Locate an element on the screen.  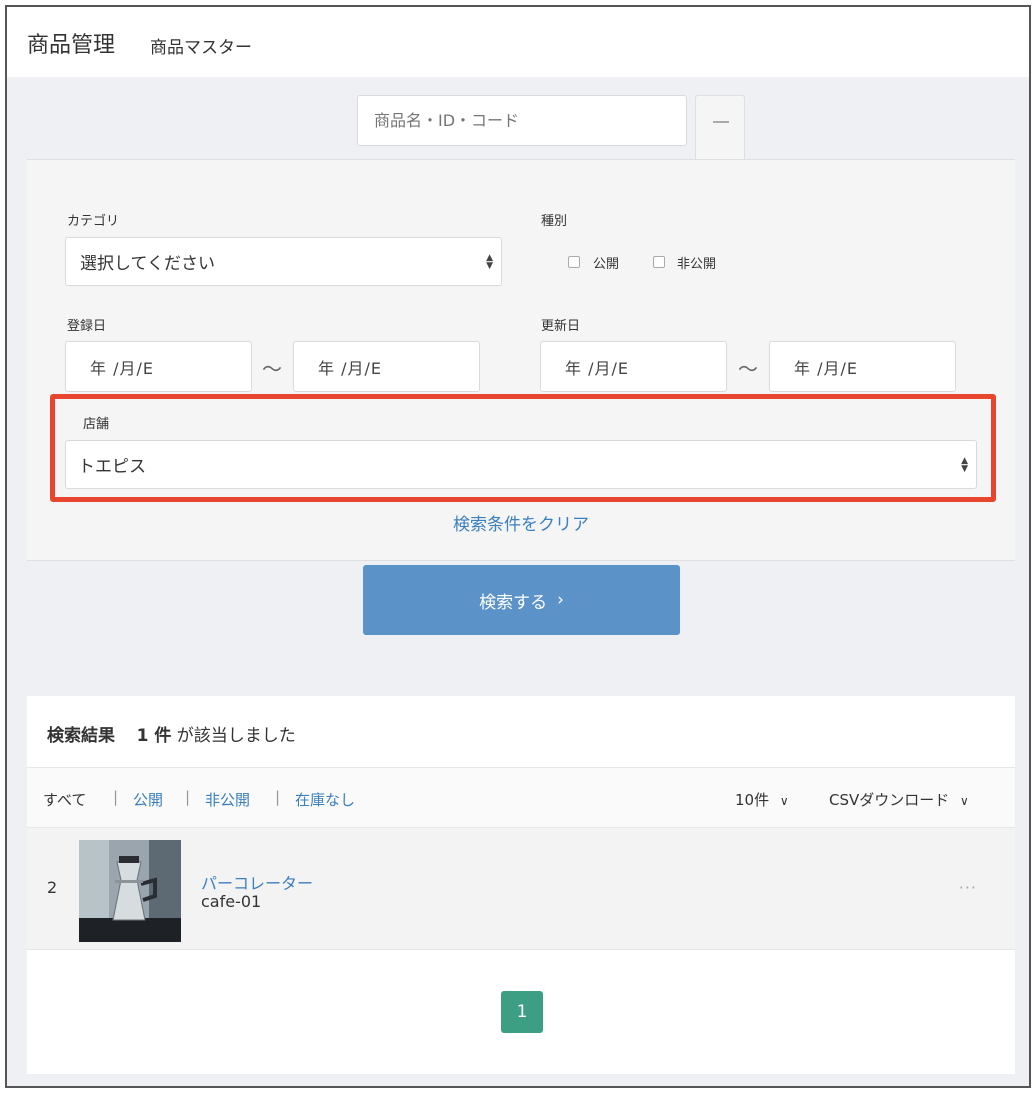
chevron-right-icon: › is located at coordinates (560, 600).